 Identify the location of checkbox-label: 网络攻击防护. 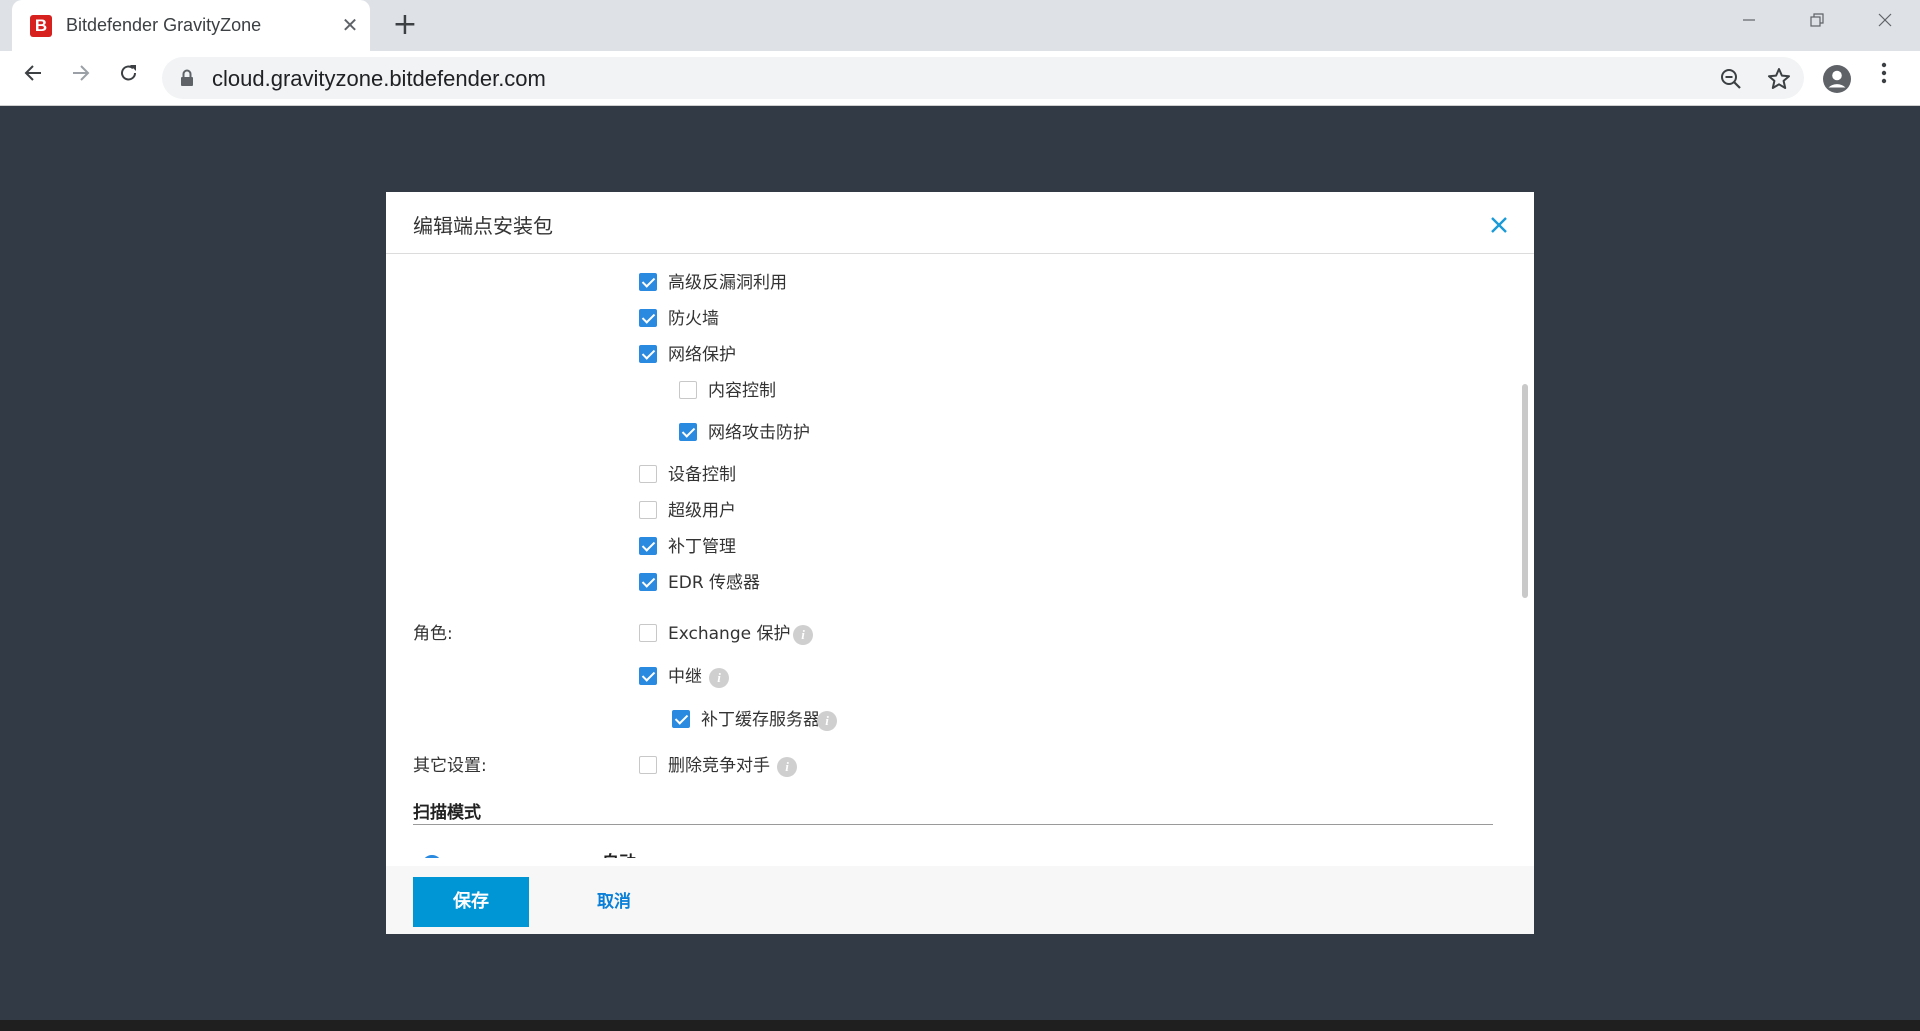
(759, 433).